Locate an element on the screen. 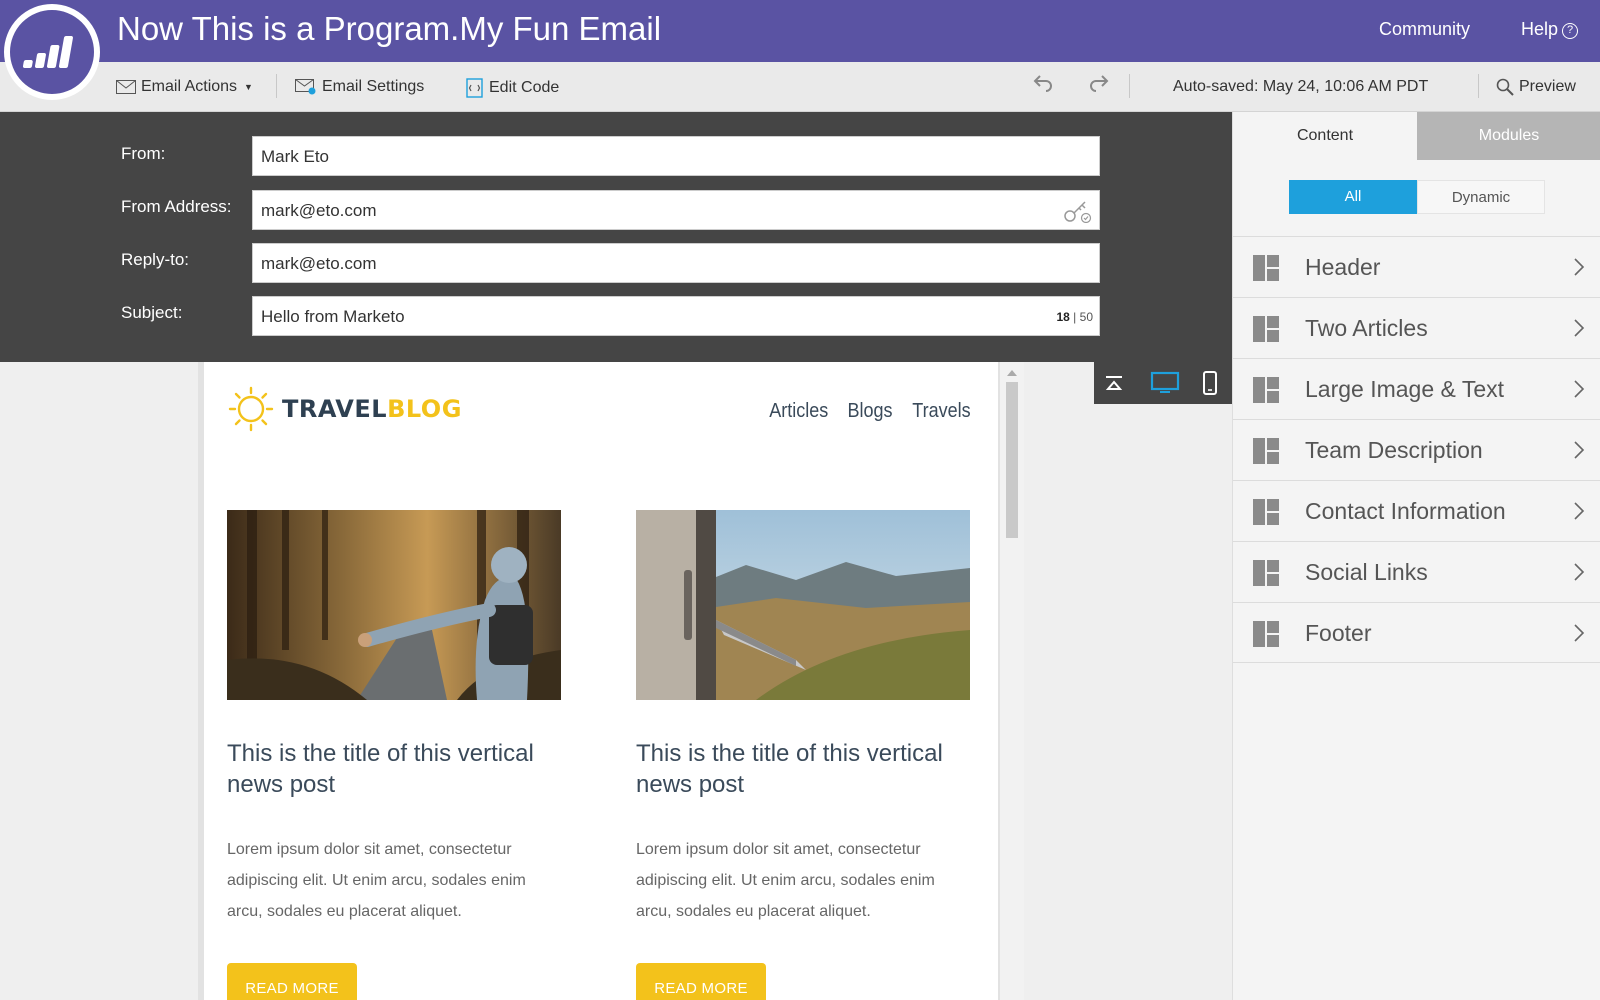  redo-icon is located at coordinates (1099, 86).